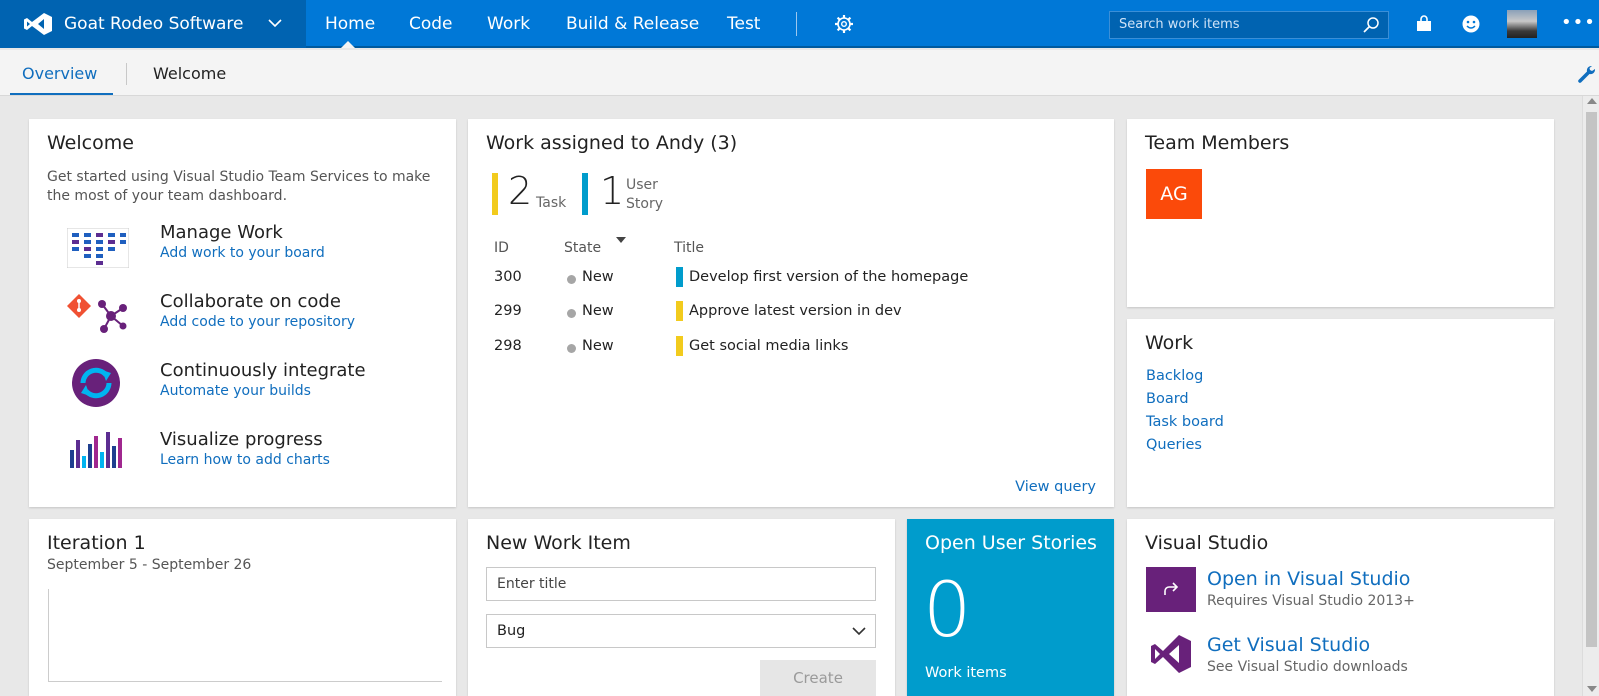 The height and width of the screenshot is (696, 1599). What do you see at coordinates (1592, 101) in the screenshot?
I see `scroll-up-arrow-icon` at bounding box center [1592, 101].